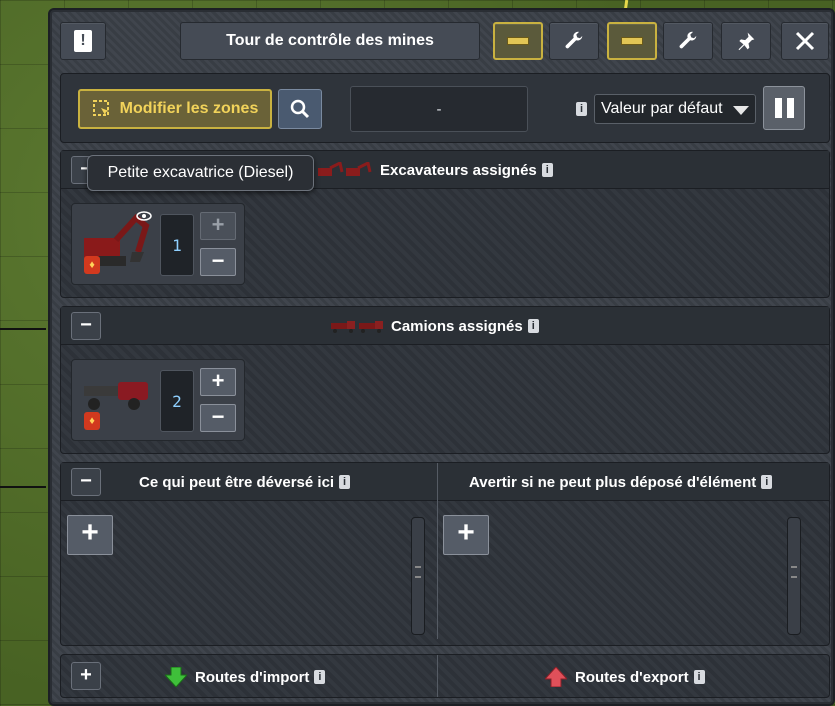 Image resolution: width=835 pixels, height=706 pixels. I want to click on preset-select: Valeur par défaut, so click(675, 109).